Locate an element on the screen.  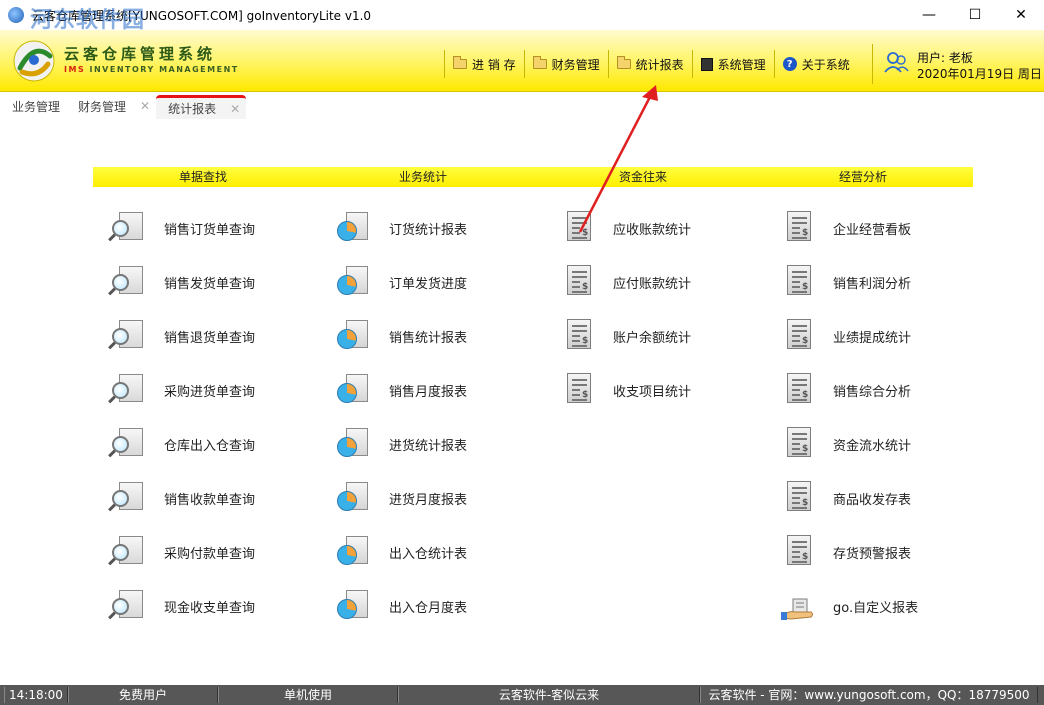
brand-subtitle: IMS INVENTORY MANAGEMENT is located at coordinates (151, 69).